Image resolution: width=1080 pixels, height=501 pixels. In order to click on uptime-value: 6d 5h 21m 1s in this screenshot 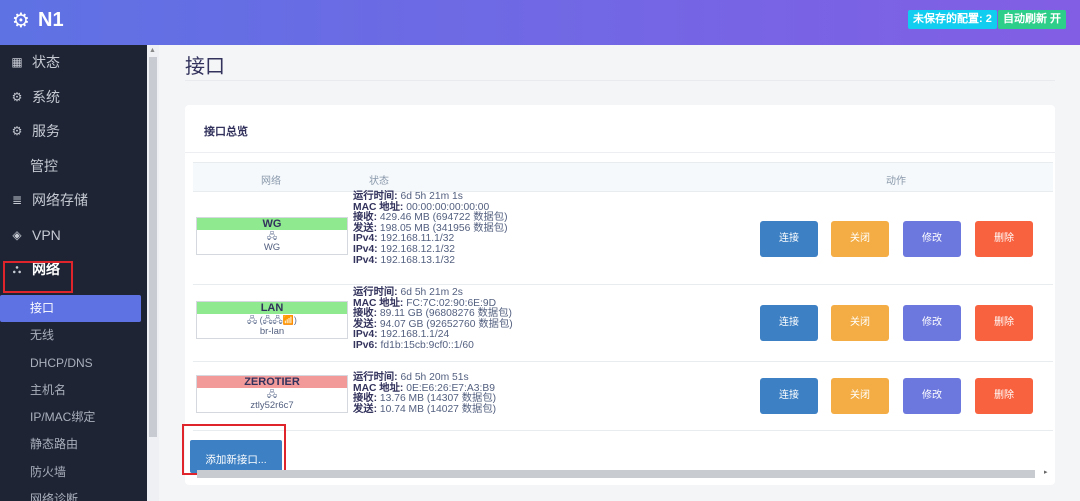, I will do `click(431, 196)`.